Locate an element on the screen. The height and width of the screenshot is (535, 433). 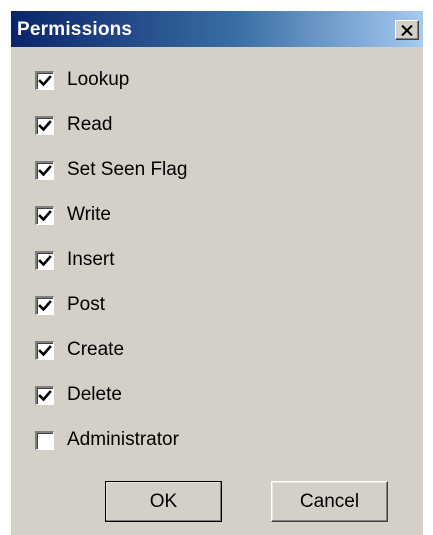
read-checkbox is located at coordinates (44, 125).